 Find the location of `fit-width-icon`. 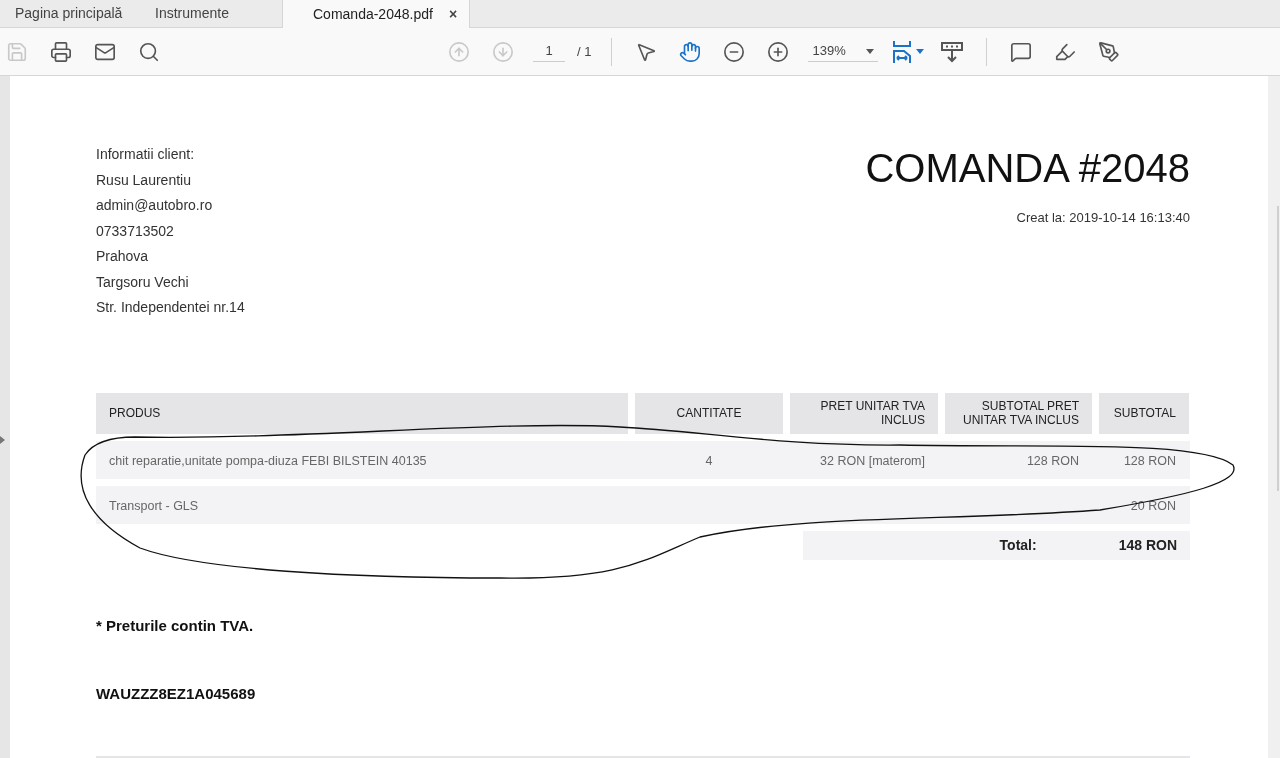

fit-width-icon is located at coordinates (902, 51).